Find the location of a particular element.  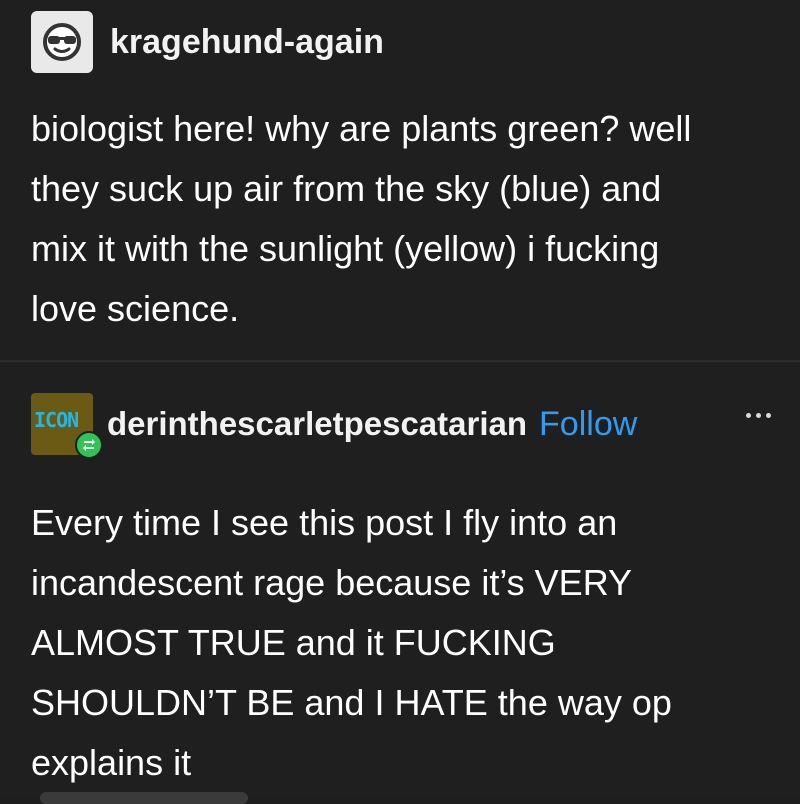

username: derinthescarletpescatarian is located at coordinates (317, 424).